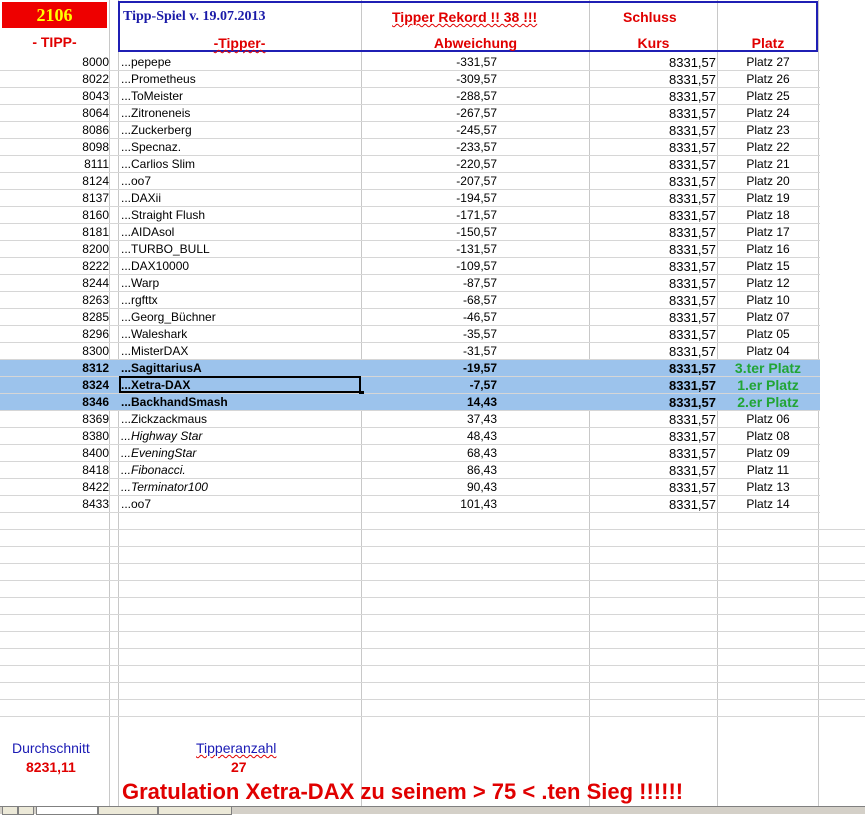 The height and width of the screenshot is (815, 865). Describe the element at coordinates (429, 385) in the screenshot. I see `abweichung-cell: -7,57` at that location.